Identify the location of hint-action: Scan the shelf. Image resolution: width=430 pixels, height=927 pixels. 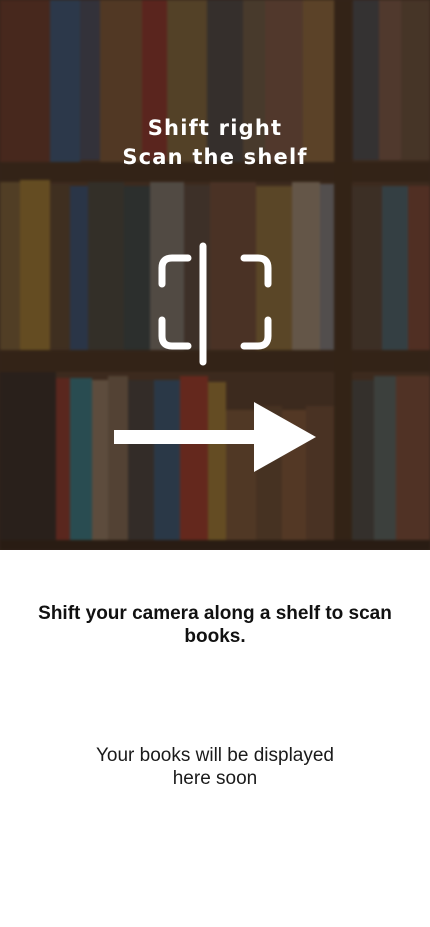
(215, 157).